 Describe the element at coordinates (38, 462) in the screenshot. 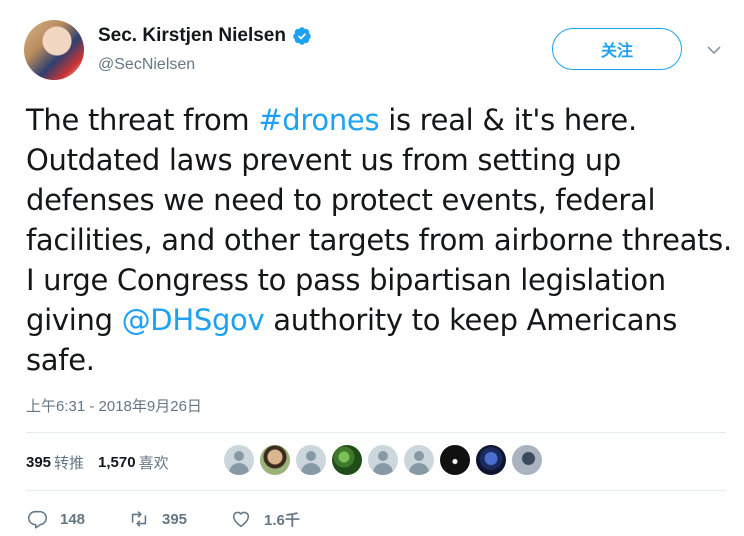

I see `retweets-count: 395` at that location.